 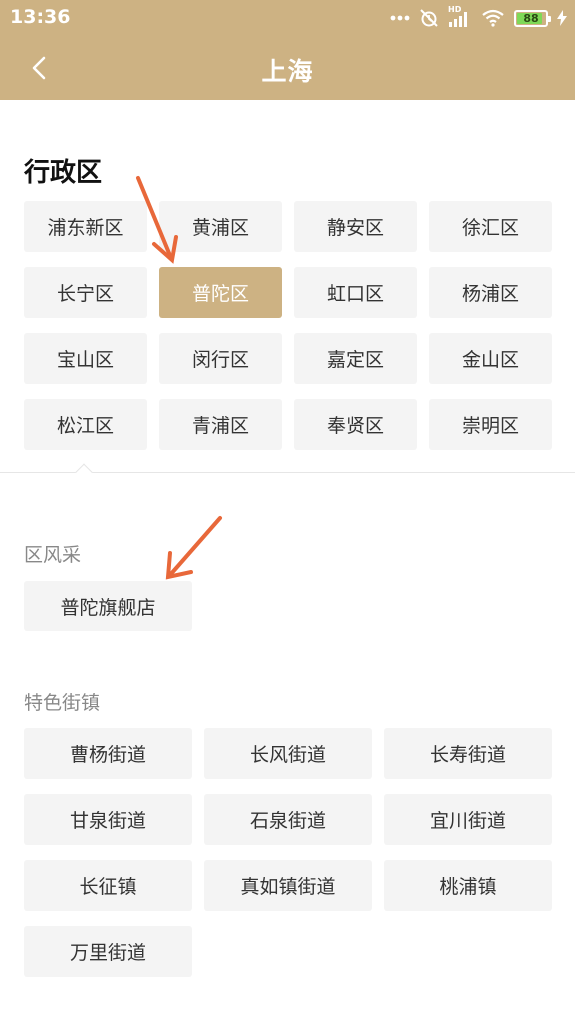 What do you see at coordinates (108, 606) in the screenshot?
I see `feature-tag-1: 普陀旗舰店` at bounding box center [108, 606].